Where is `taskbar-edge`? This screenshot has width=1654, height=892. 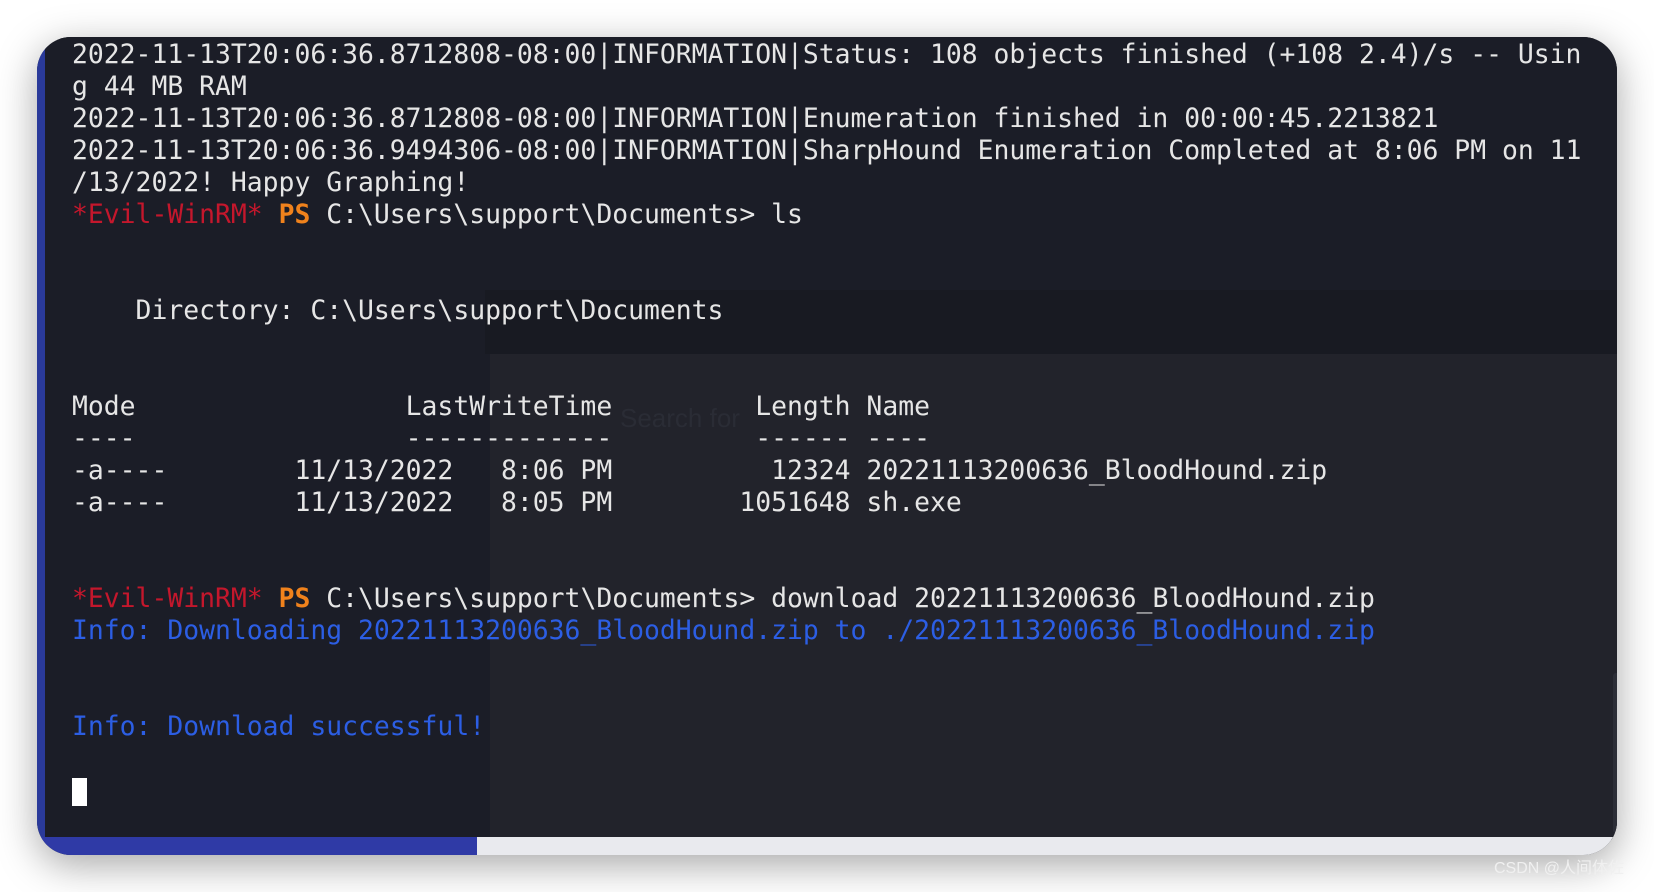 taskbar-edge is located at coordinates (257, 846).